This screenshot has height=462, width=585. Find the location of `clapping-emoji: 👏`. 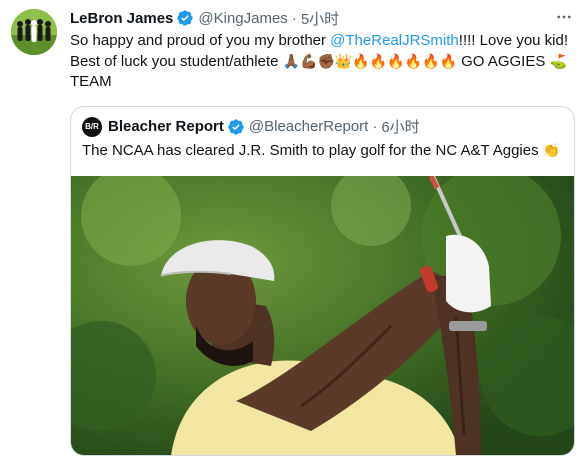

clapping-emoji: 👏 is located at coordinates (551, 151).